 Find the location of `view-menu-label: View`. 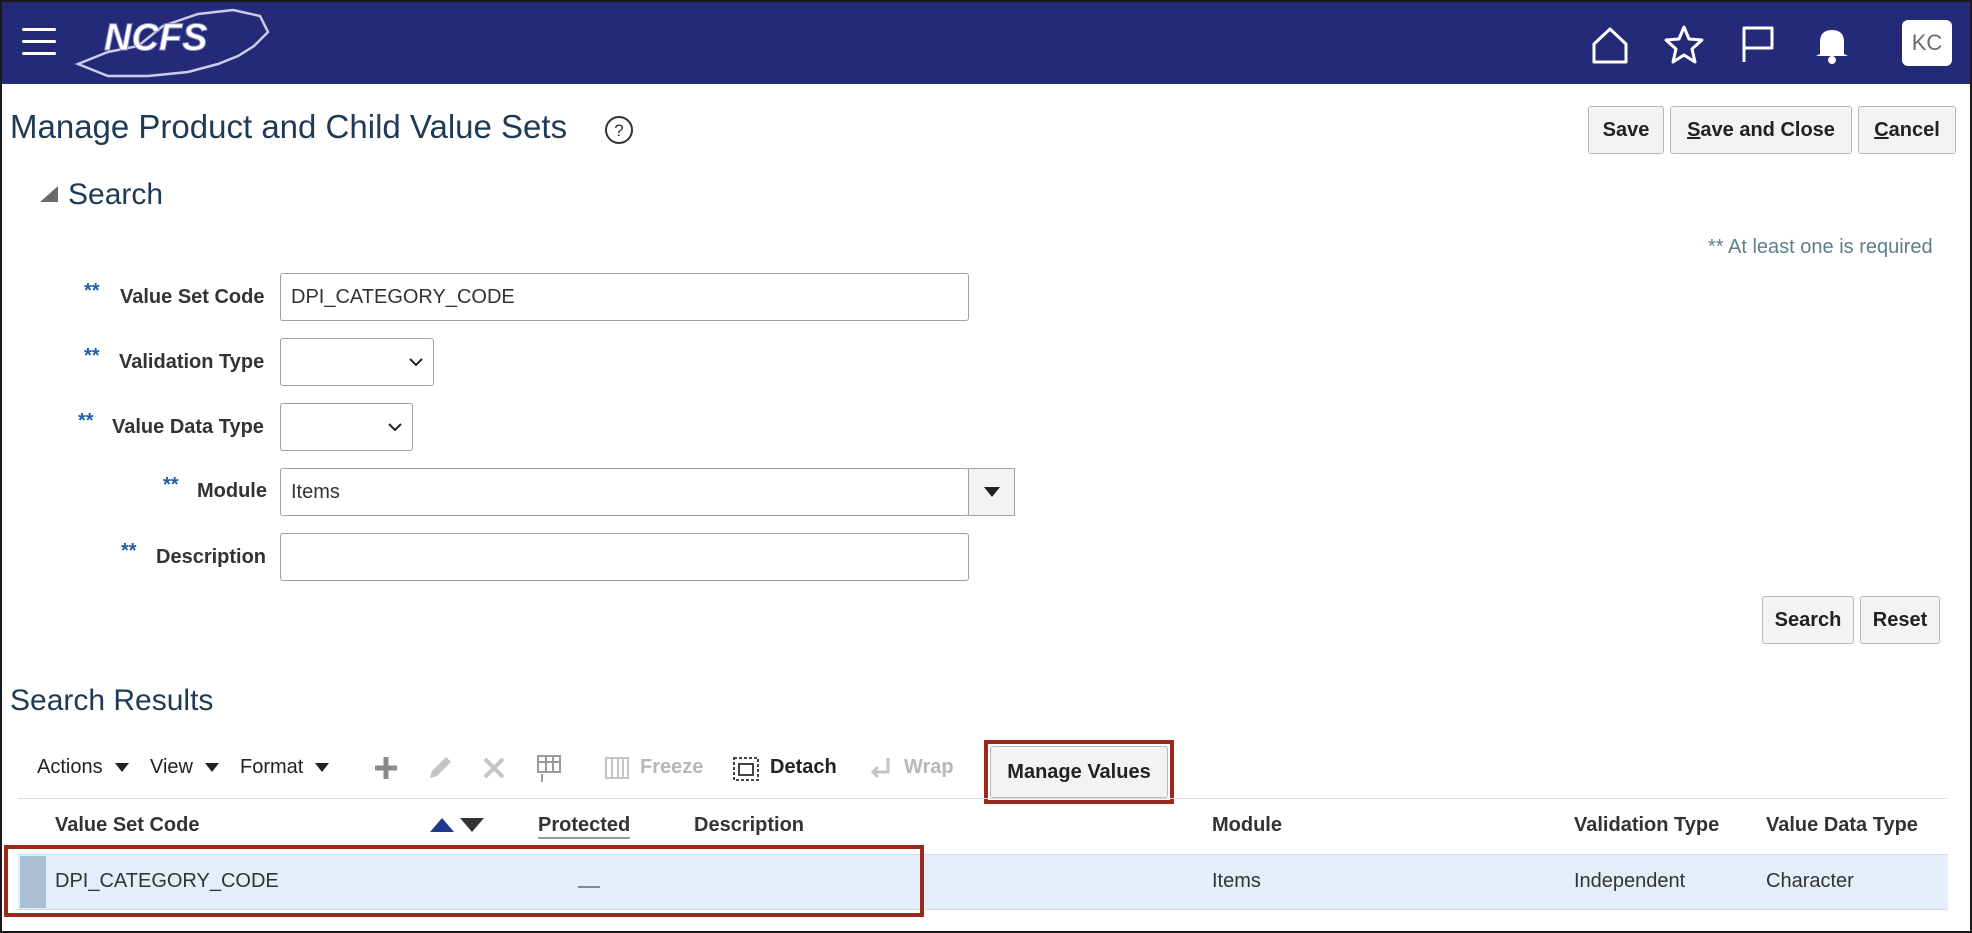

view-menu-label: View is located at coordinates (171, 767).